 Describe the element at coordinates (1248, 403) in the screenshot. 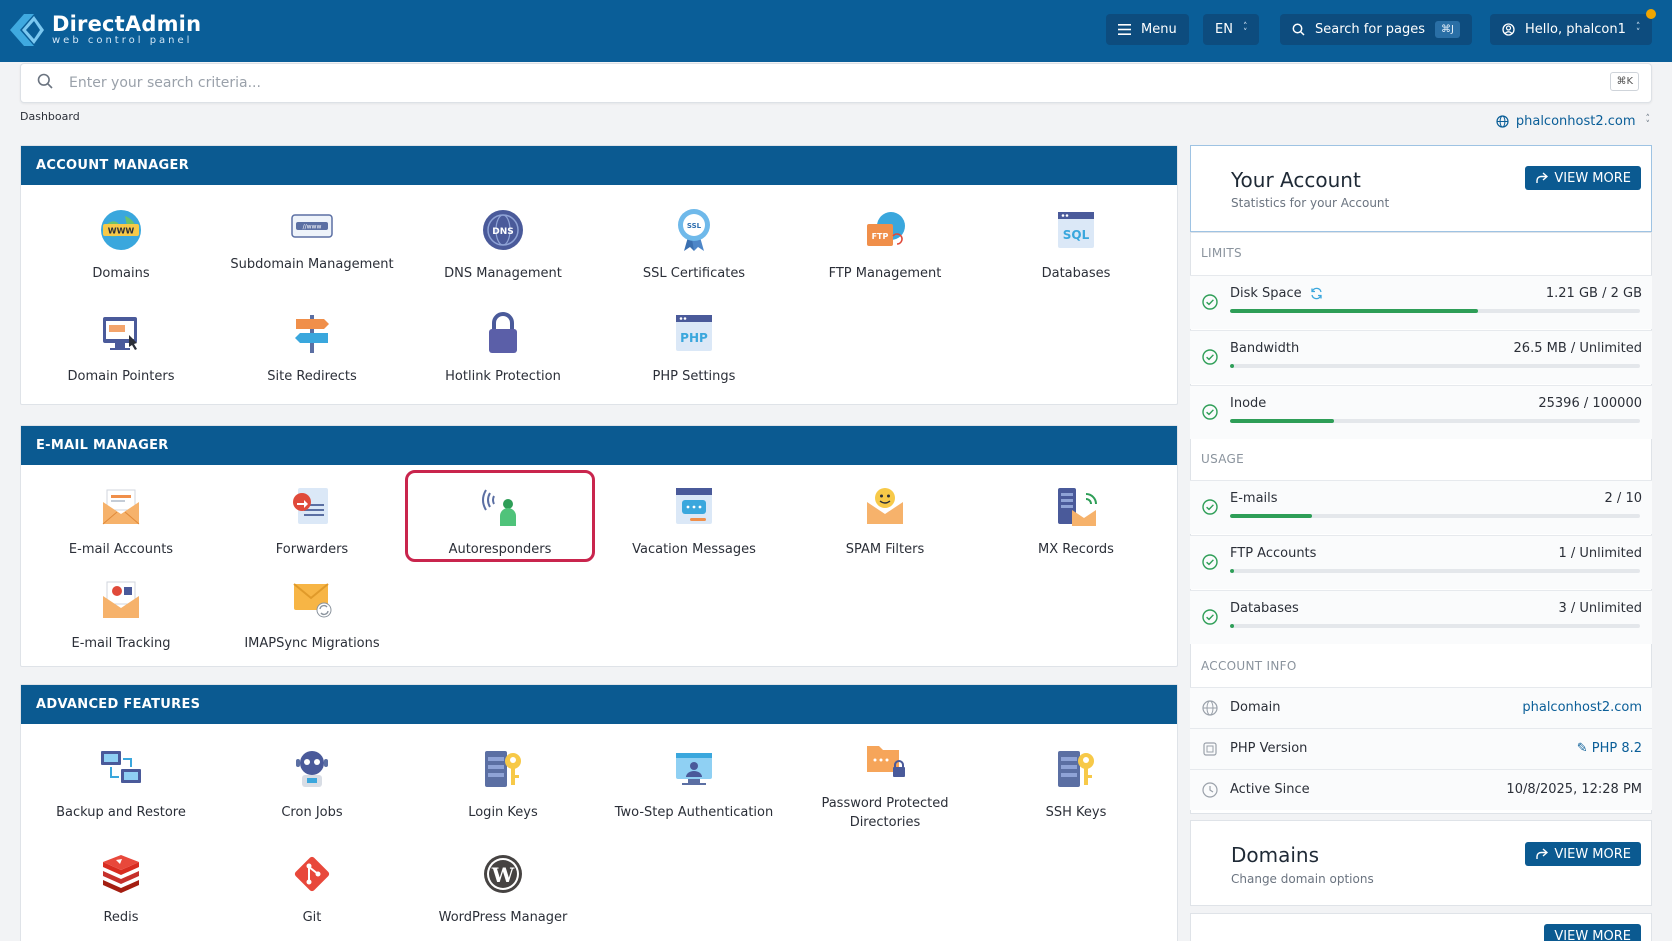

I see `stat-name: Inode` at that location.